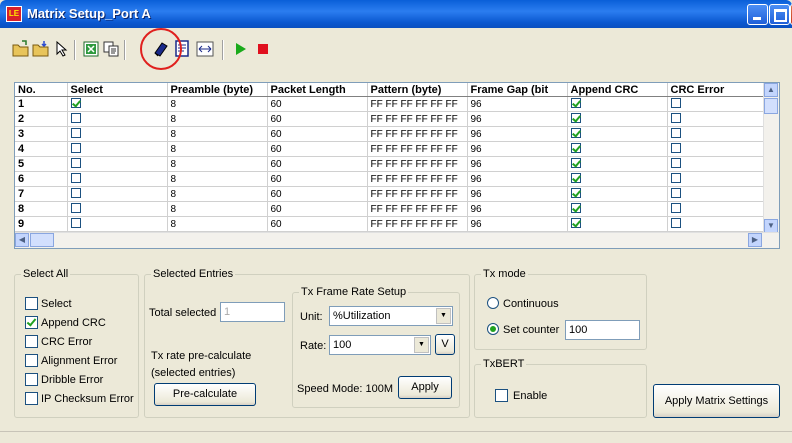  Describe the element at coordinates (111, 49) in the screenshot. I see `copy-icon` at that location.